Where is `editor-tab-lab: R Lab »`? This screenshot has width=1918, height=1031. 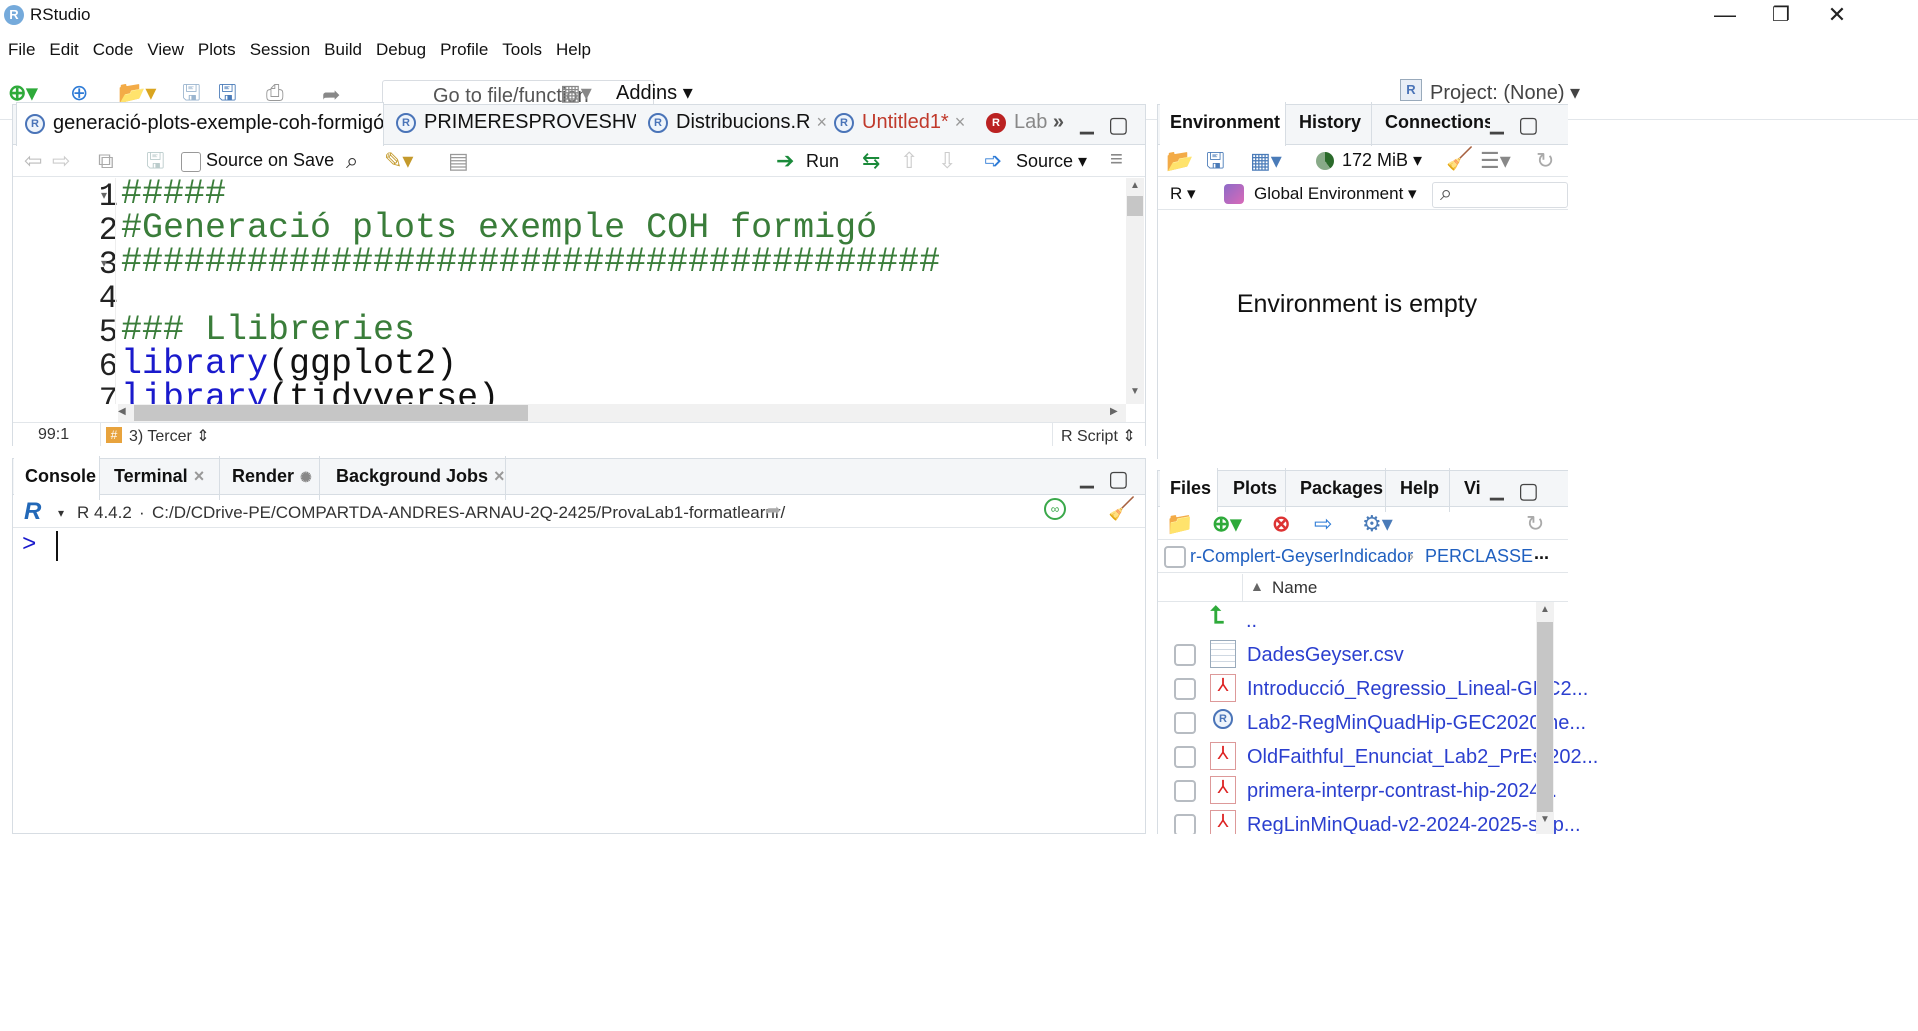
editor-tab-lab: R Lab » is located at coordinates (1031, 124).